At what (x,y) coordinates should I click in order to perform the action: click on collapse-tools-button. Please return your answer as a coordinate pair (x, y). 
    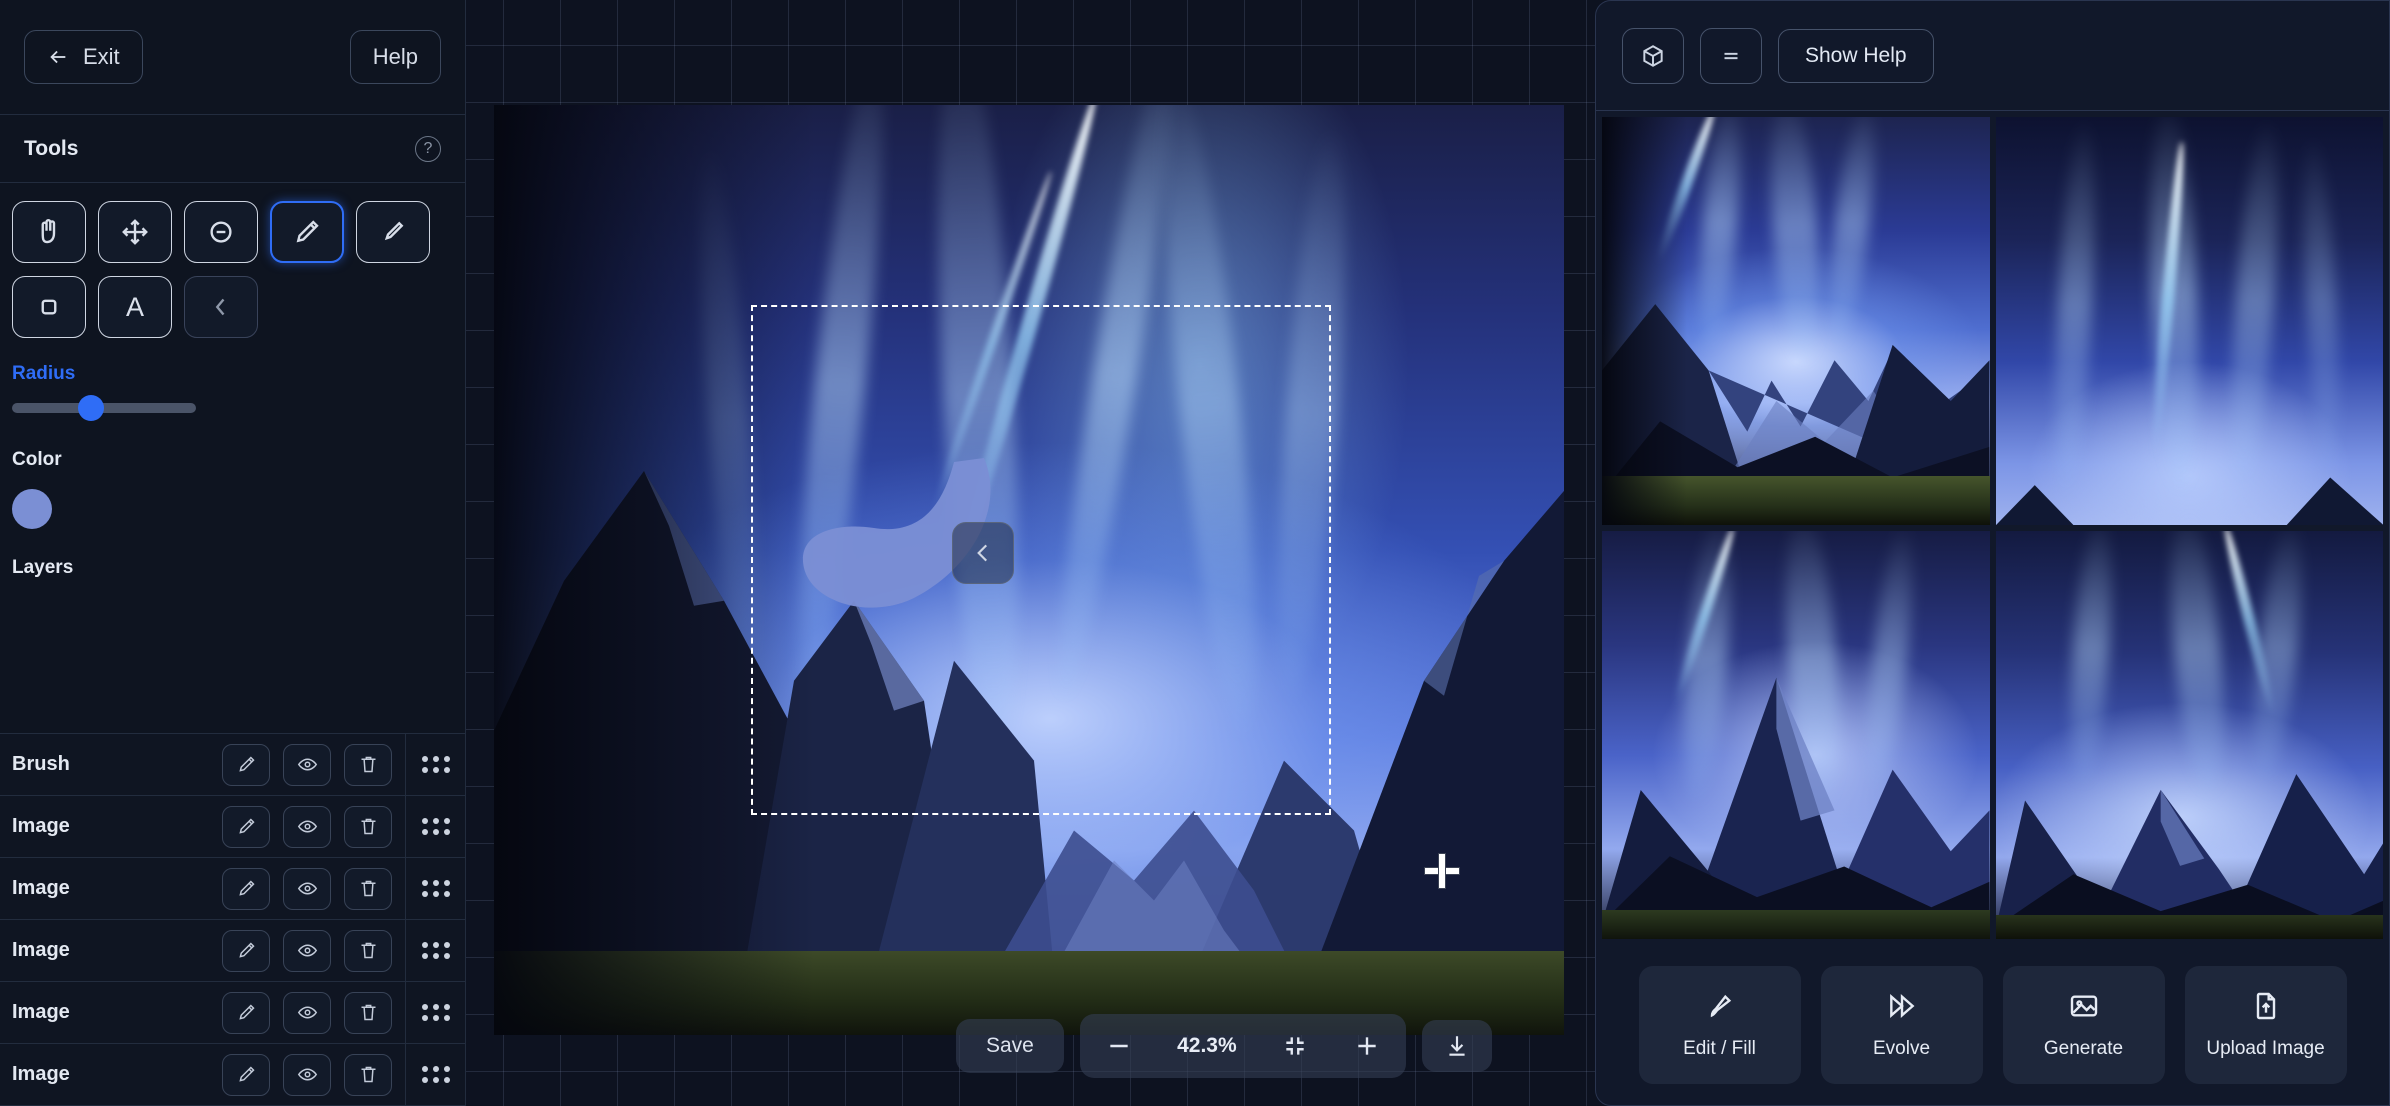
    Looking at the image, I should click on (221, 307).